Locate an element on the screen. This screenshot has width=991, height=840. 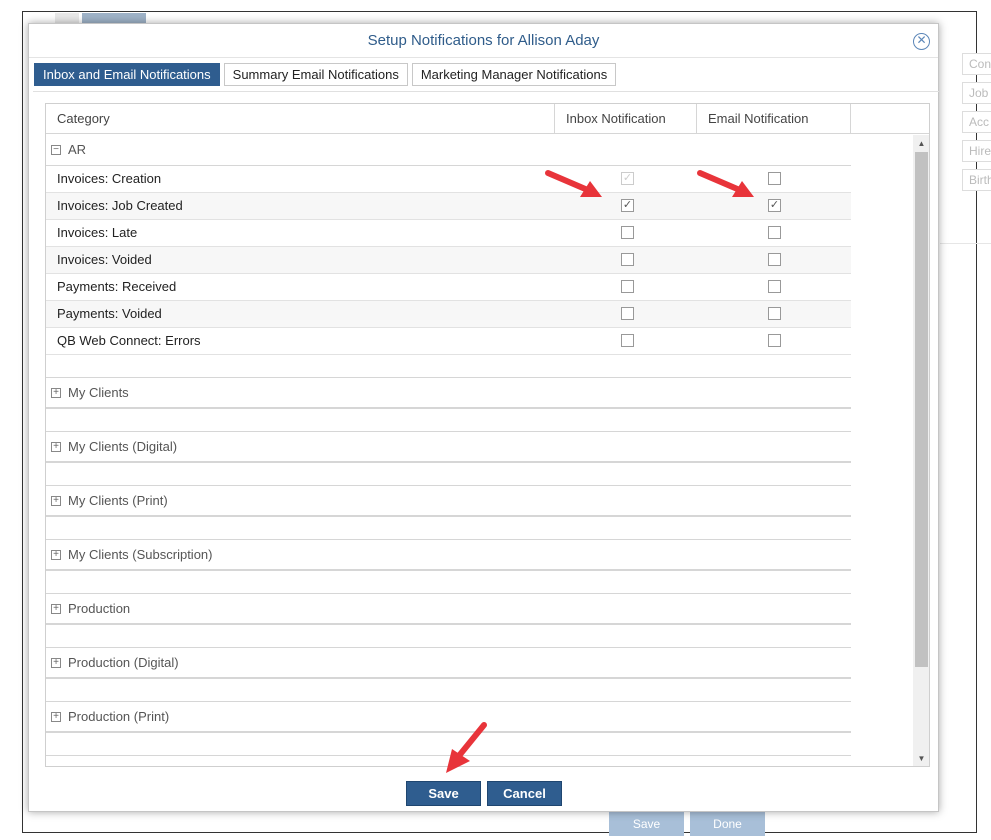
dialog-header: Setup Notifications for Allison Aday ✕ is located at coordinates (483, 41).